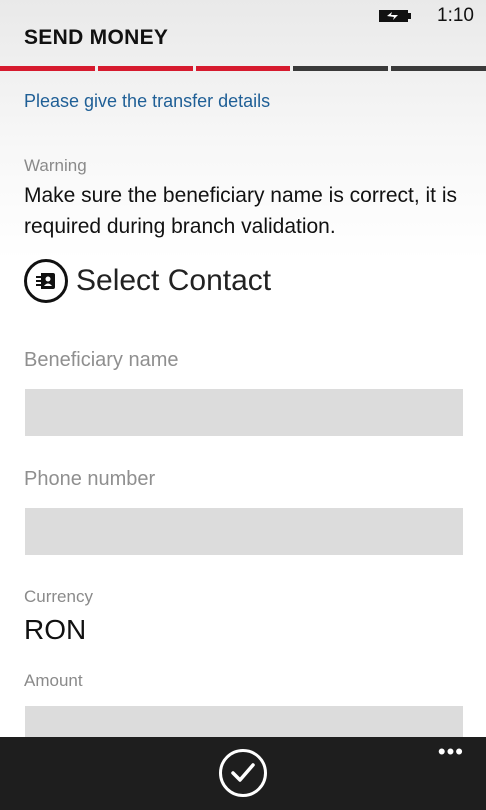 The height and width of the screenshot is (810, 486). I want to click on select-contact-button: Select Contact, so click(147, 281).